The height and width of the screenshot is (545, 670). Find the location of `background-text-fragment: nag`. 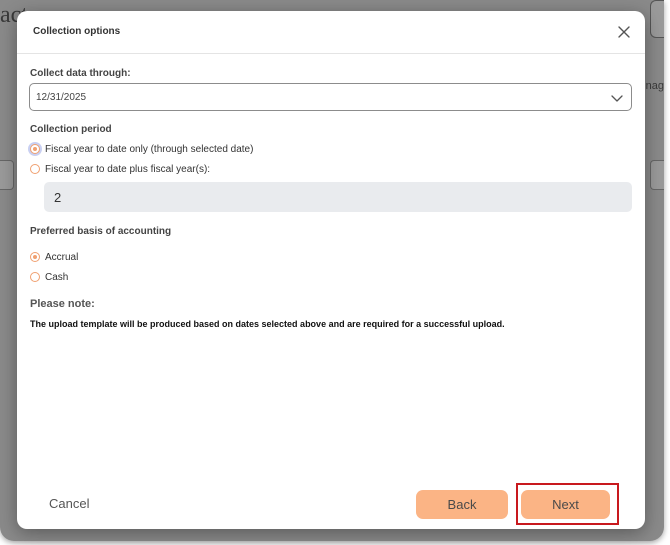

background-text-fragment: nag is located at coordinates (654, 86).